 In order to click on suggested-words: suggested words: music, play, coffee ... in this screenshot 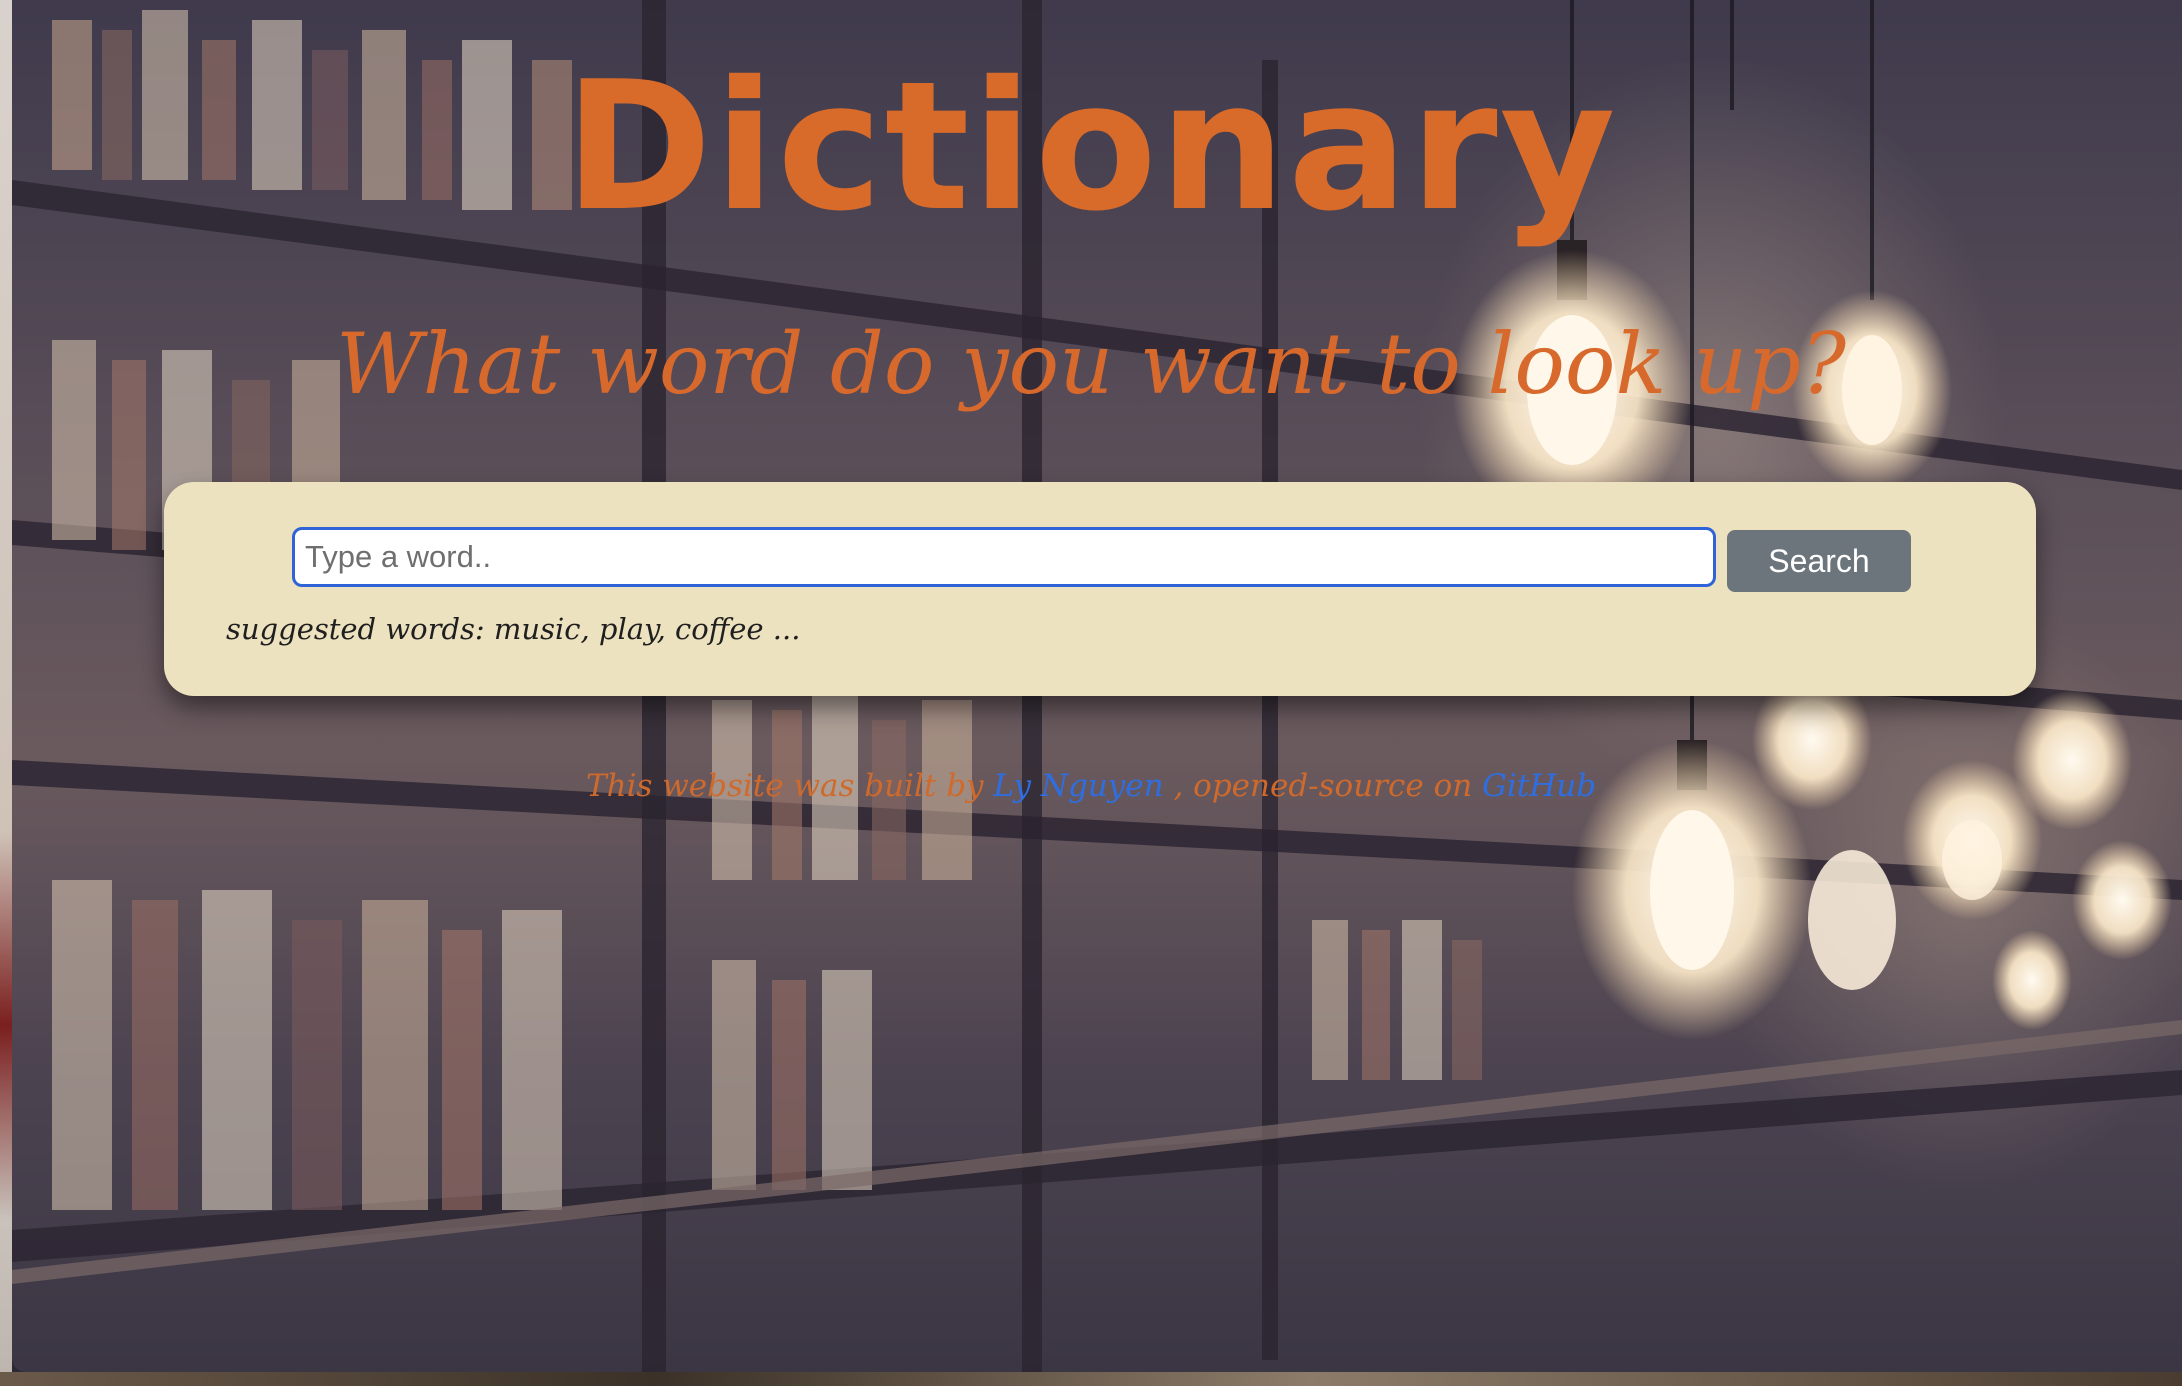, I will do `click(513, 629)`.